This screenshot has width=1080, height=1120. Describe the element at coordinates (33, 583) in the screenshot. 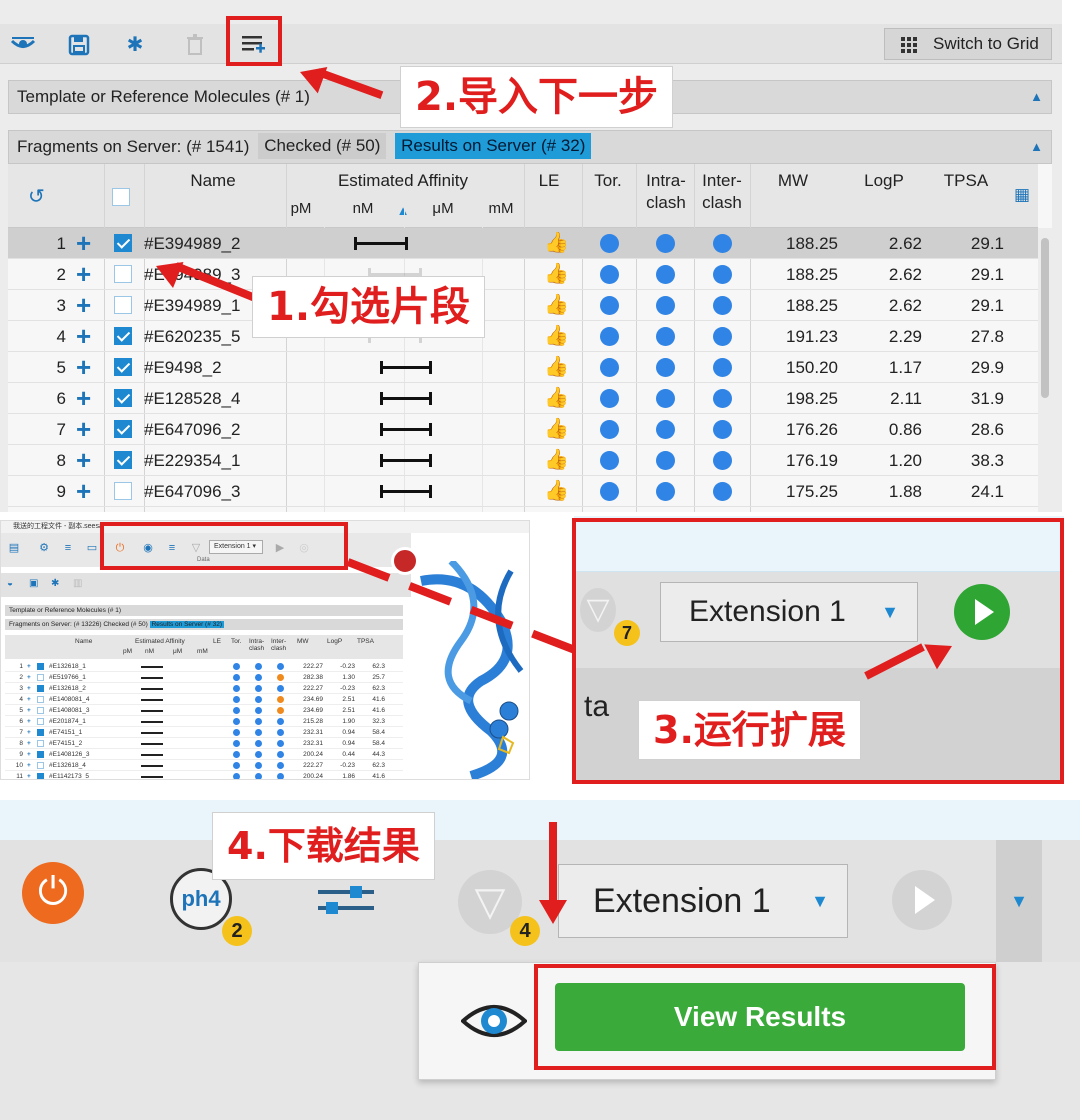

I see `save-icon: ▣` at that location.